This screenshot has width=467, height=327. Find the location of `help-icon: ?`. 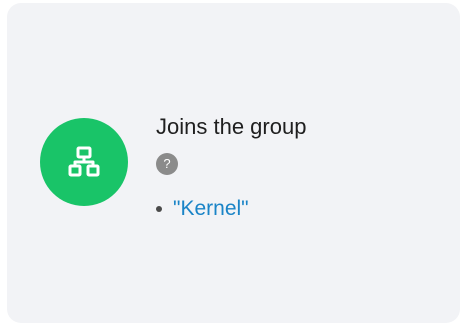

help-icon: ? is located at coordinates (167, 164).